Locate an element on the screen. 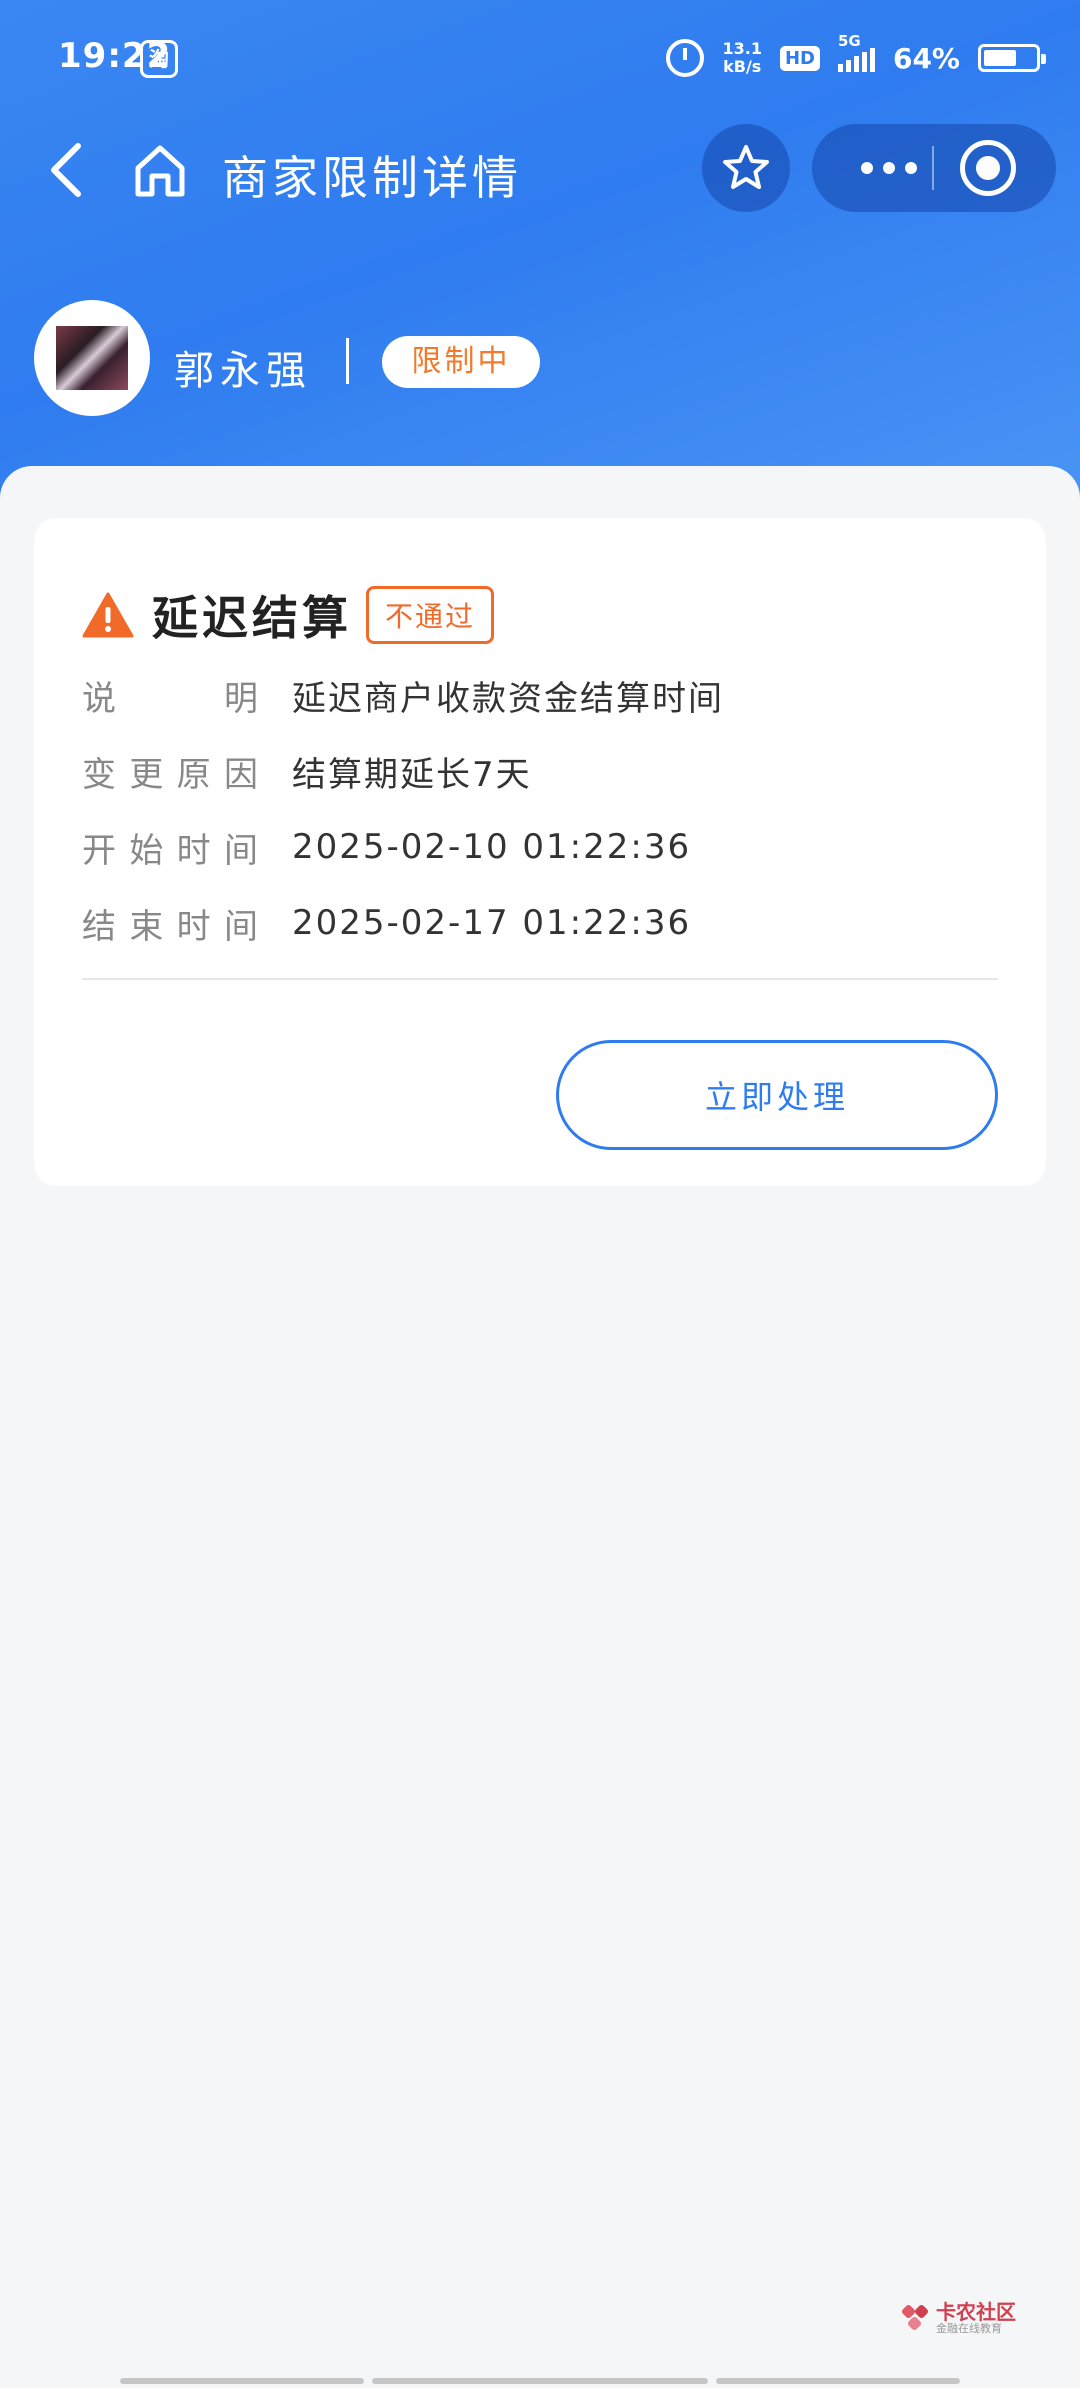  handle-now-button: 立即处理 is located at coordinates (777, 1095).